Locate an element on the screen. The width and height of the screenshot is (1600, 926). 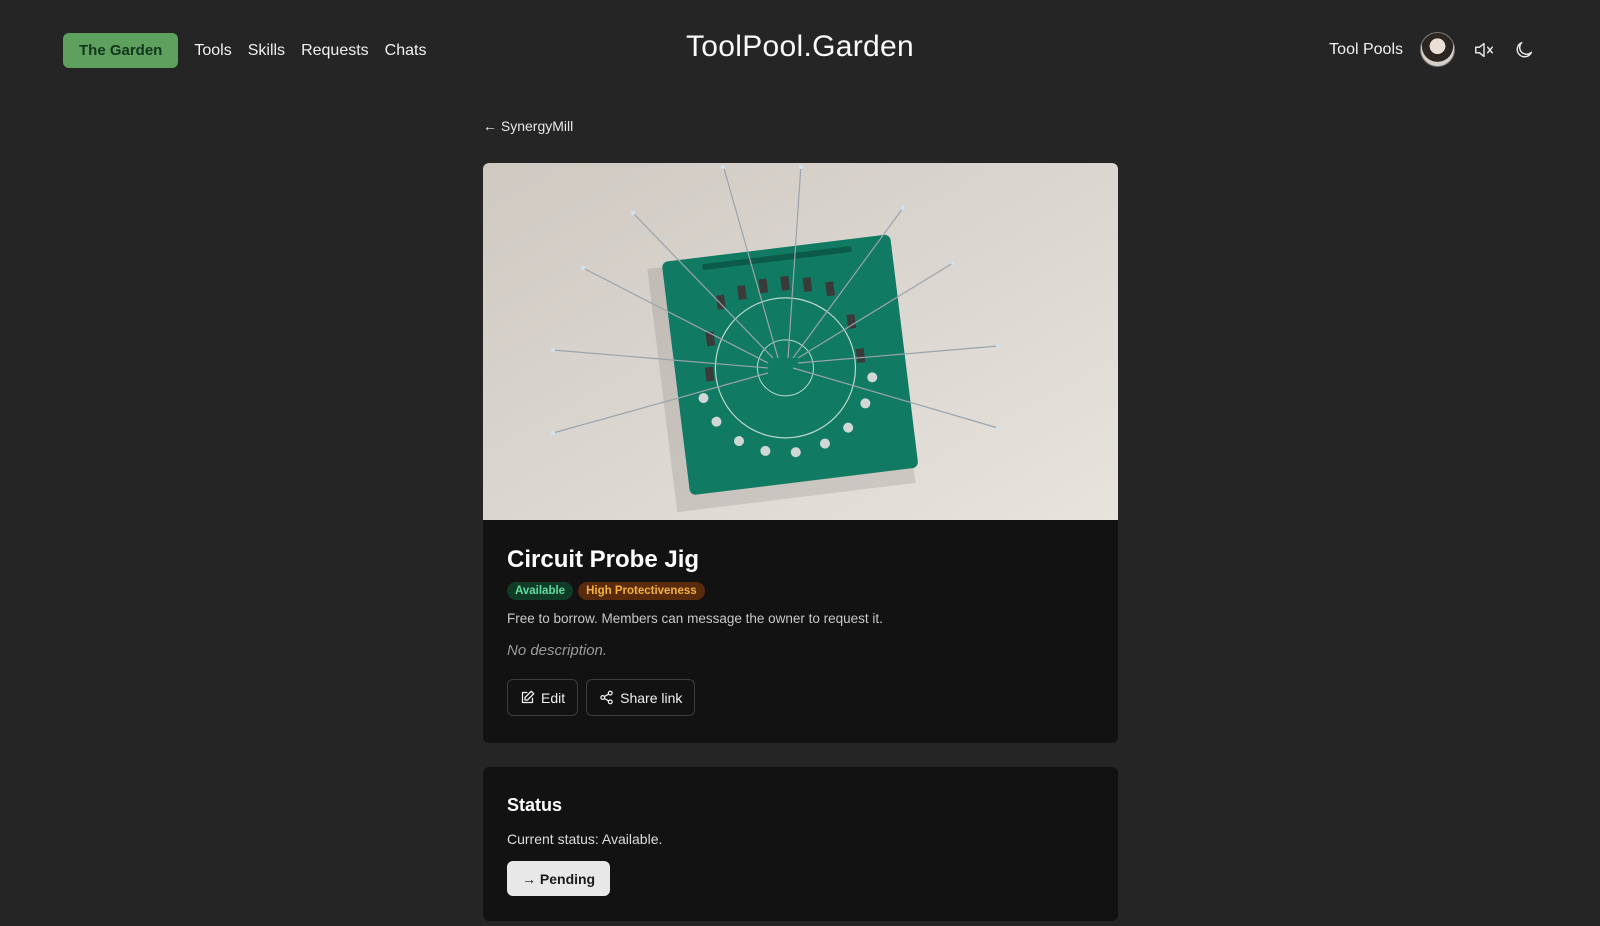
share-label: Share link is located at coordinates (651, 697).